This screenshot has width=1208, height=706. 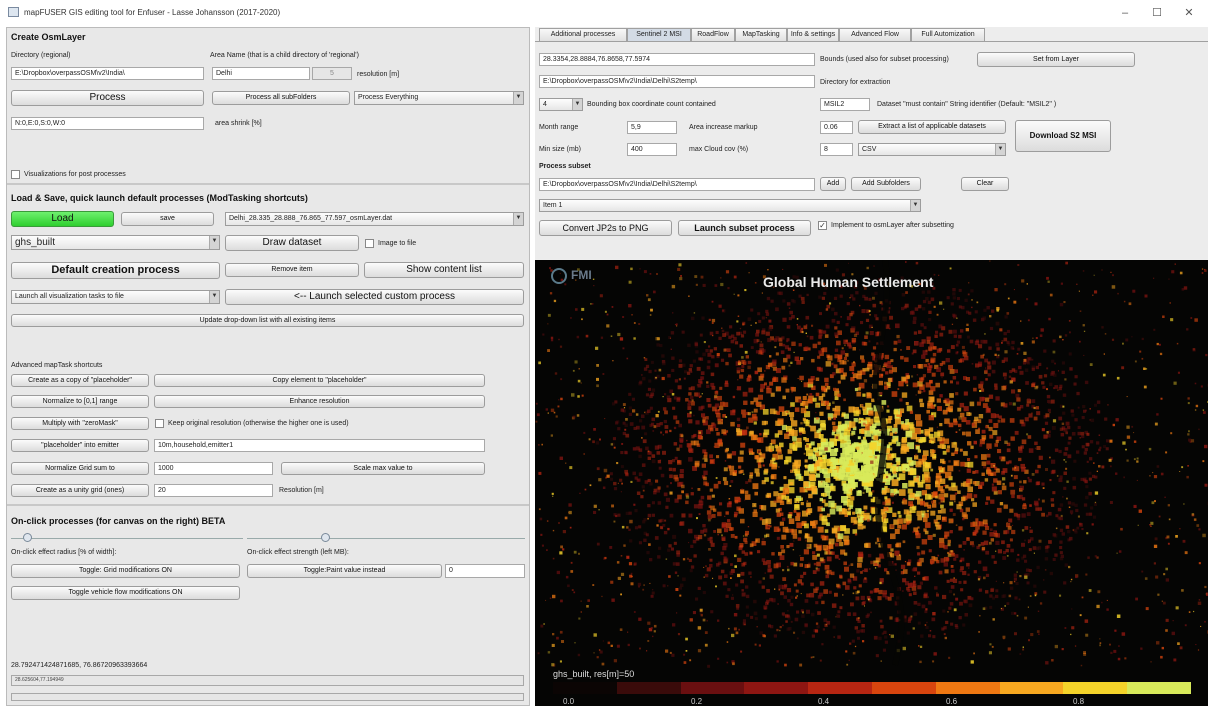 What do you see at coordinates (833, 184) in the screenshot?
I see `add-button: Add` at bounding box center [833, 184].